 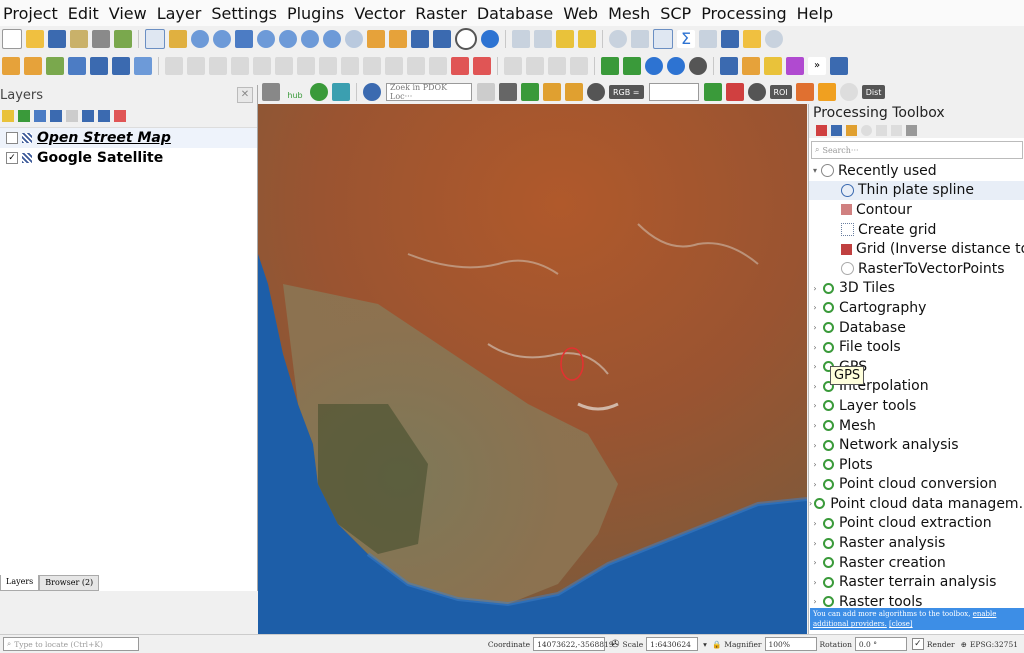 I want to click on rotation-field: 0.0 °, so click(x=880, y=644).